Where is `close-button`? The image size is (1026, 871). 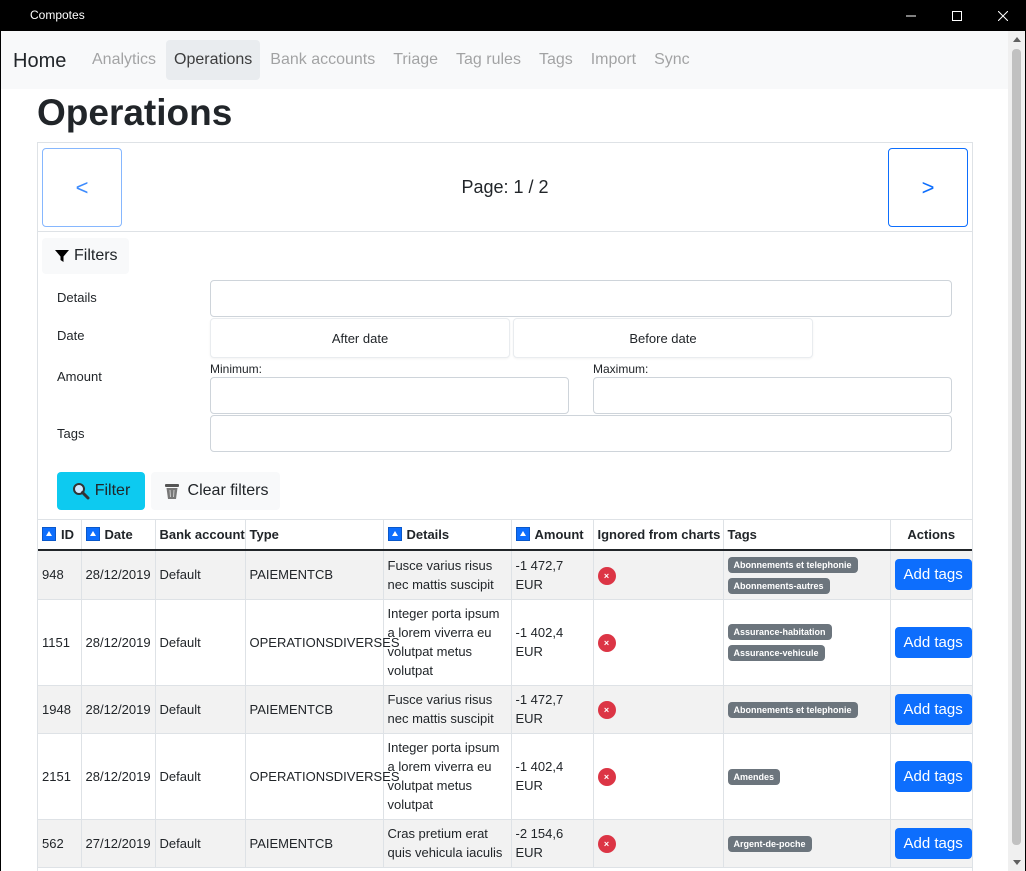 close-button is located at coordinates (1003, 15).